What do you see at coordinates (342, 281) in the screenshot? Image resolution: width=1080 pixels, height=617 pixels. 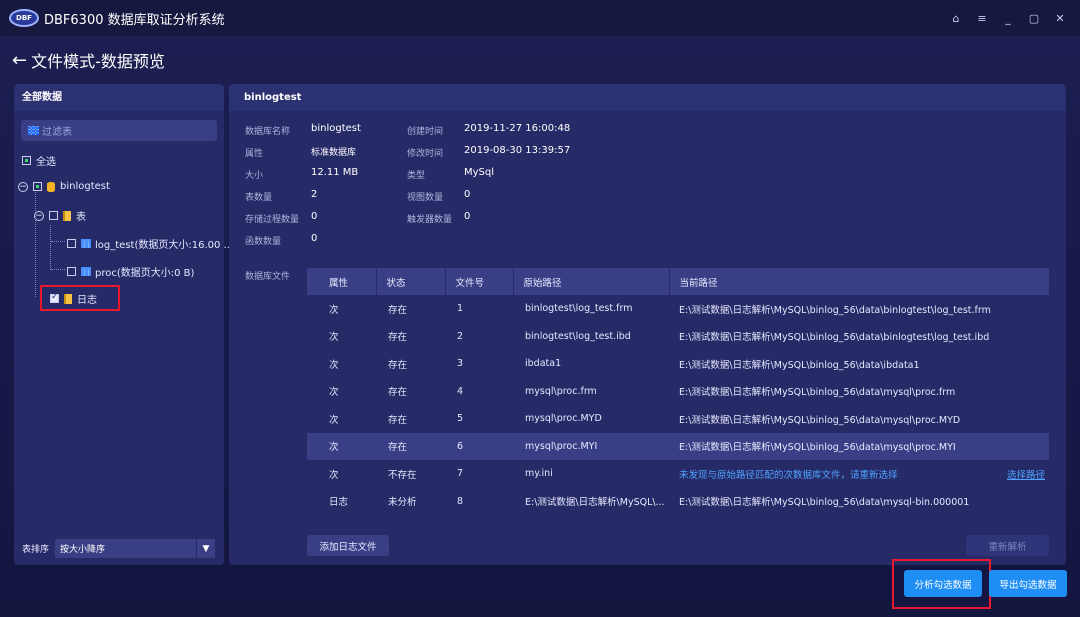 I see `column-header: 属性` at bounding box center [342, 281].